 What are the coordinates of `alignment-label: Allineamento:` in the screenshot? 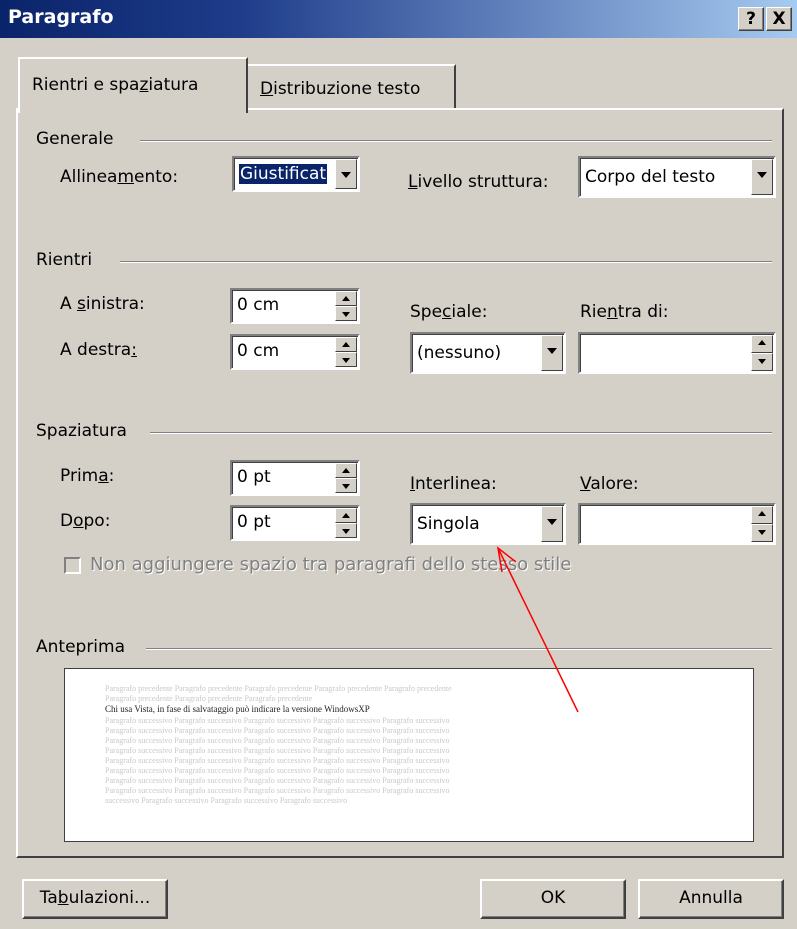 It's located at (119, 177).